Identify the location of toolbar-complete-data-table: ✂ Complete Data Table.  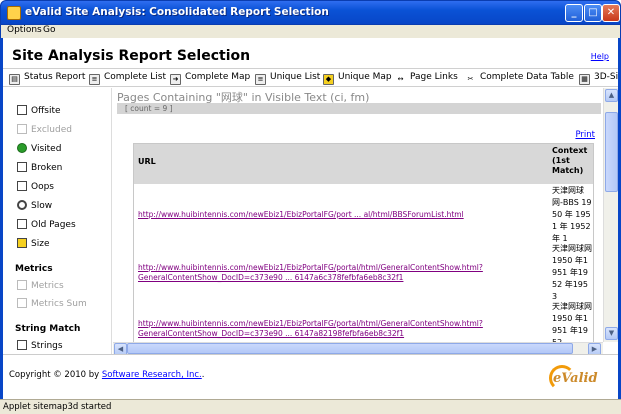
(519, 79).